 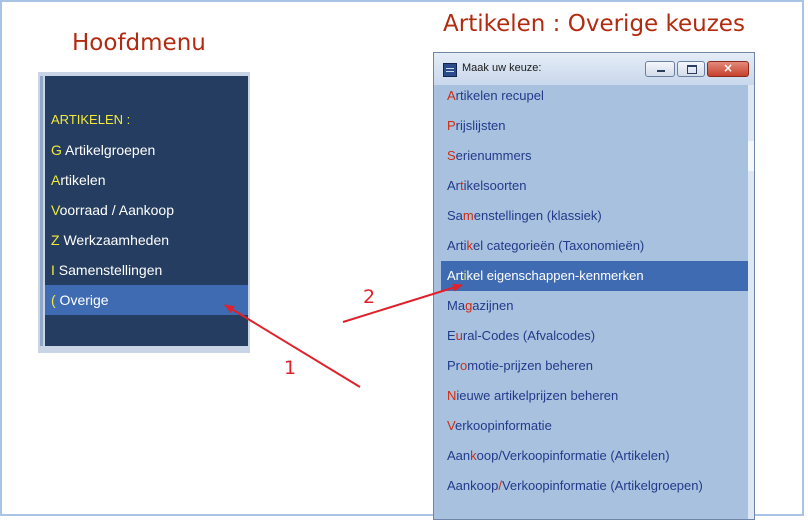 I want to click on option-label-part: Verkoopinformatie (Artikelgroepen), so click(x=602, y=485).